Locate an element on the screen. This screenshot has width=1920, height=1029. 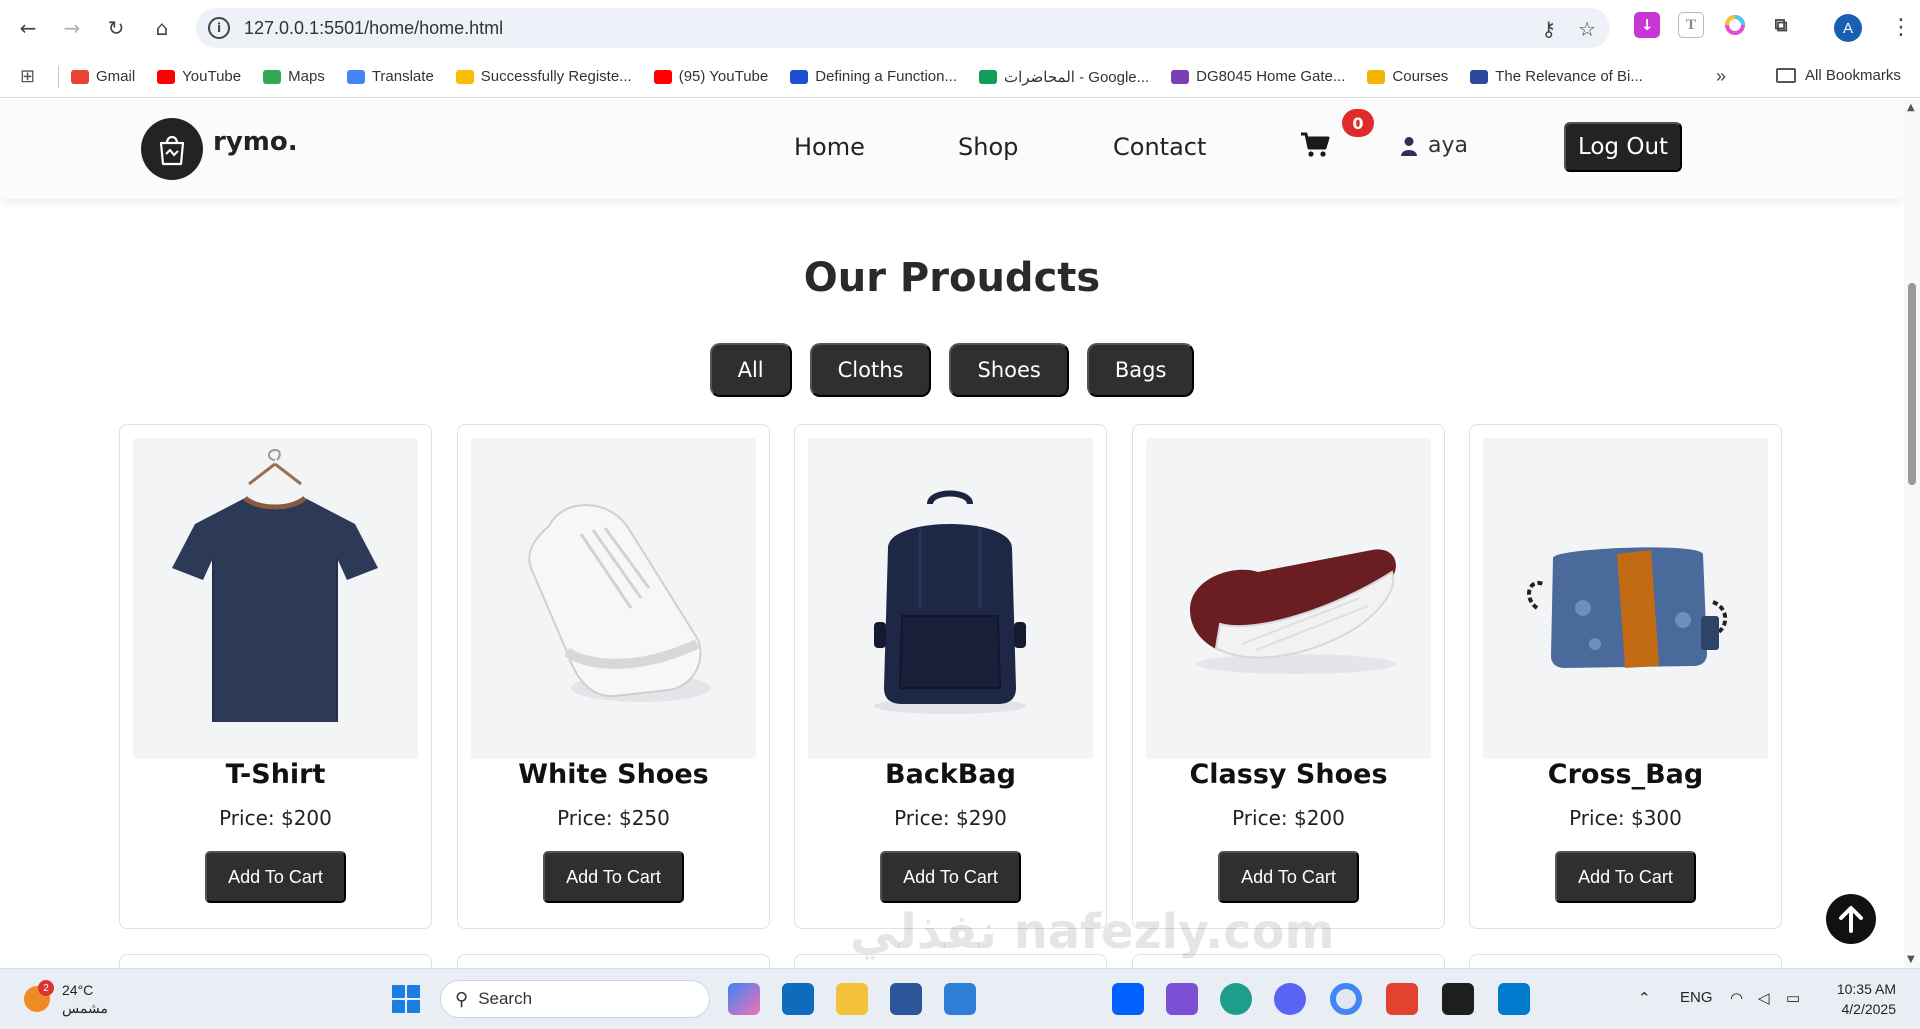
bookmark-item: Gmail is located at coordinates (103, 76).